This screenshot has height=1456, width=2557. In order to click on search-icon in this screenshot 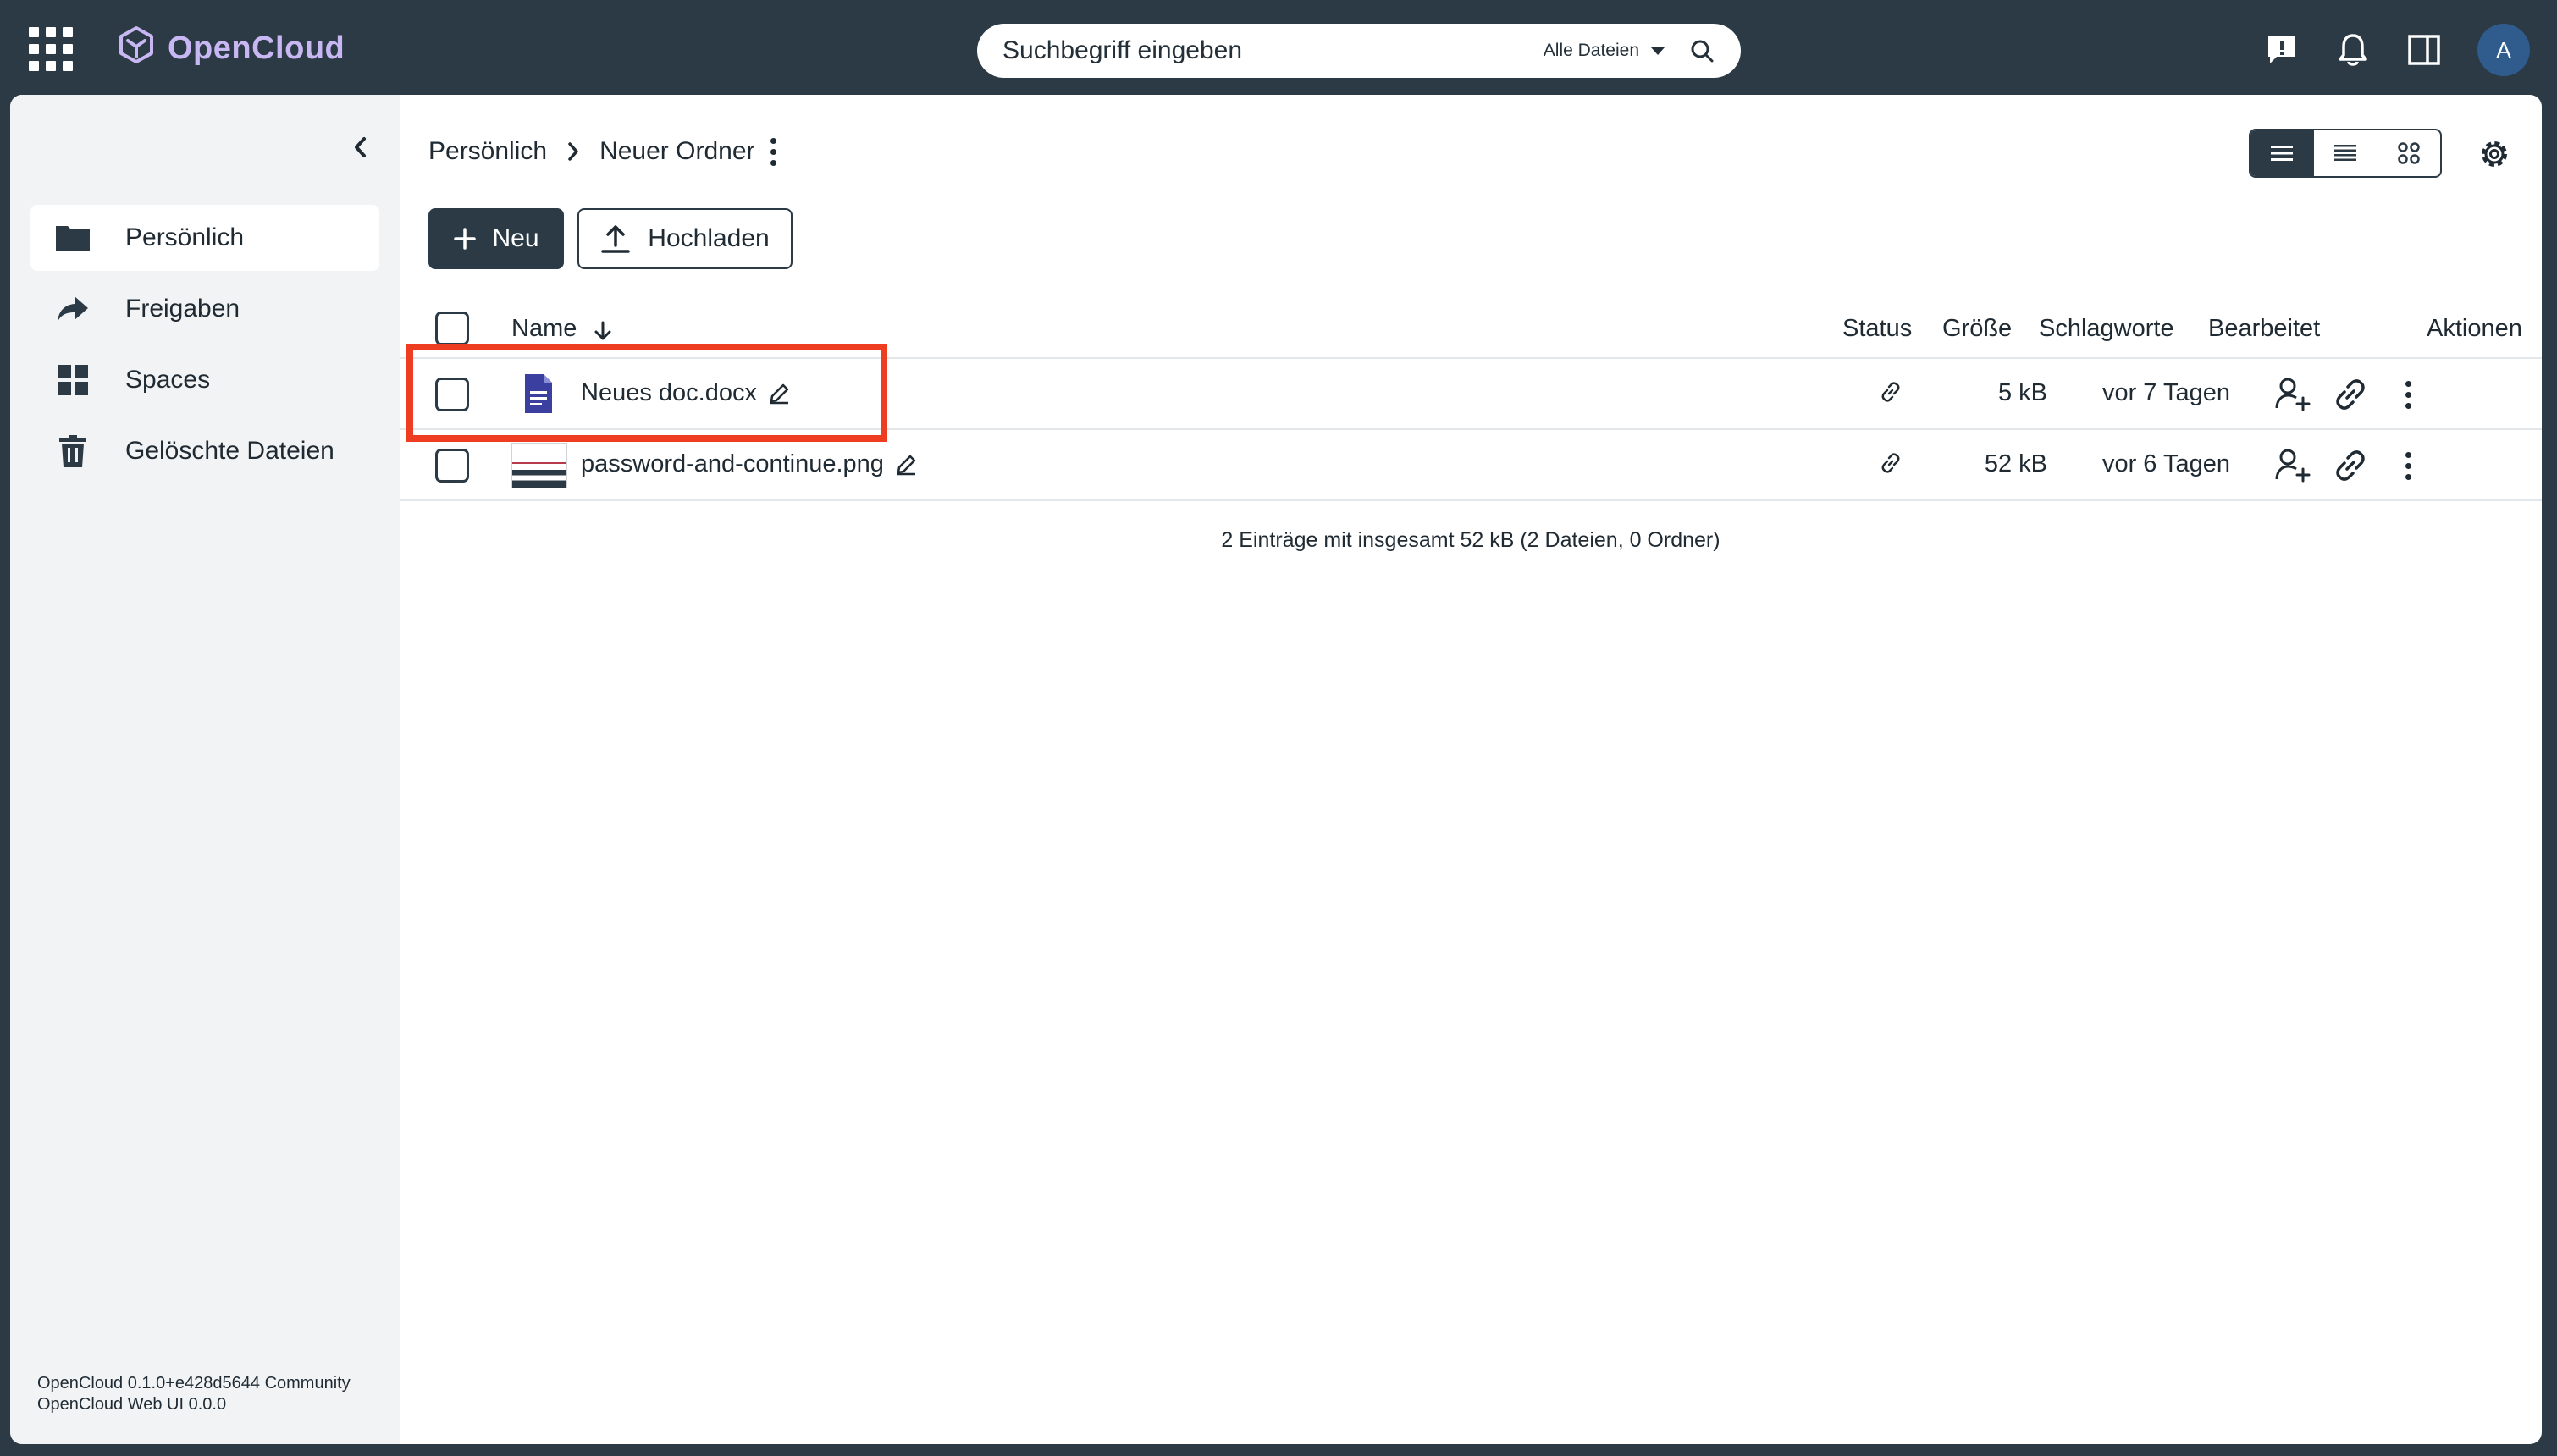, I will do `click(1701, 50)`.